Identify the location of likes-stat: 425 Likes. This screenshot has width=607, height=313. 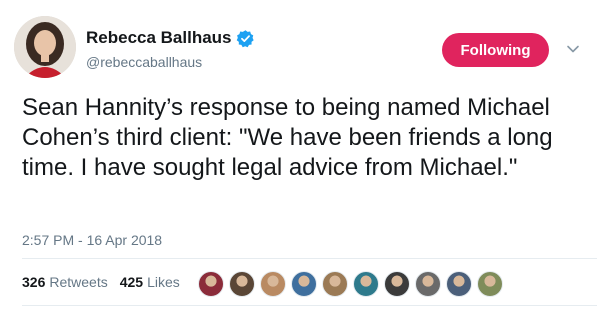
(150, 282).